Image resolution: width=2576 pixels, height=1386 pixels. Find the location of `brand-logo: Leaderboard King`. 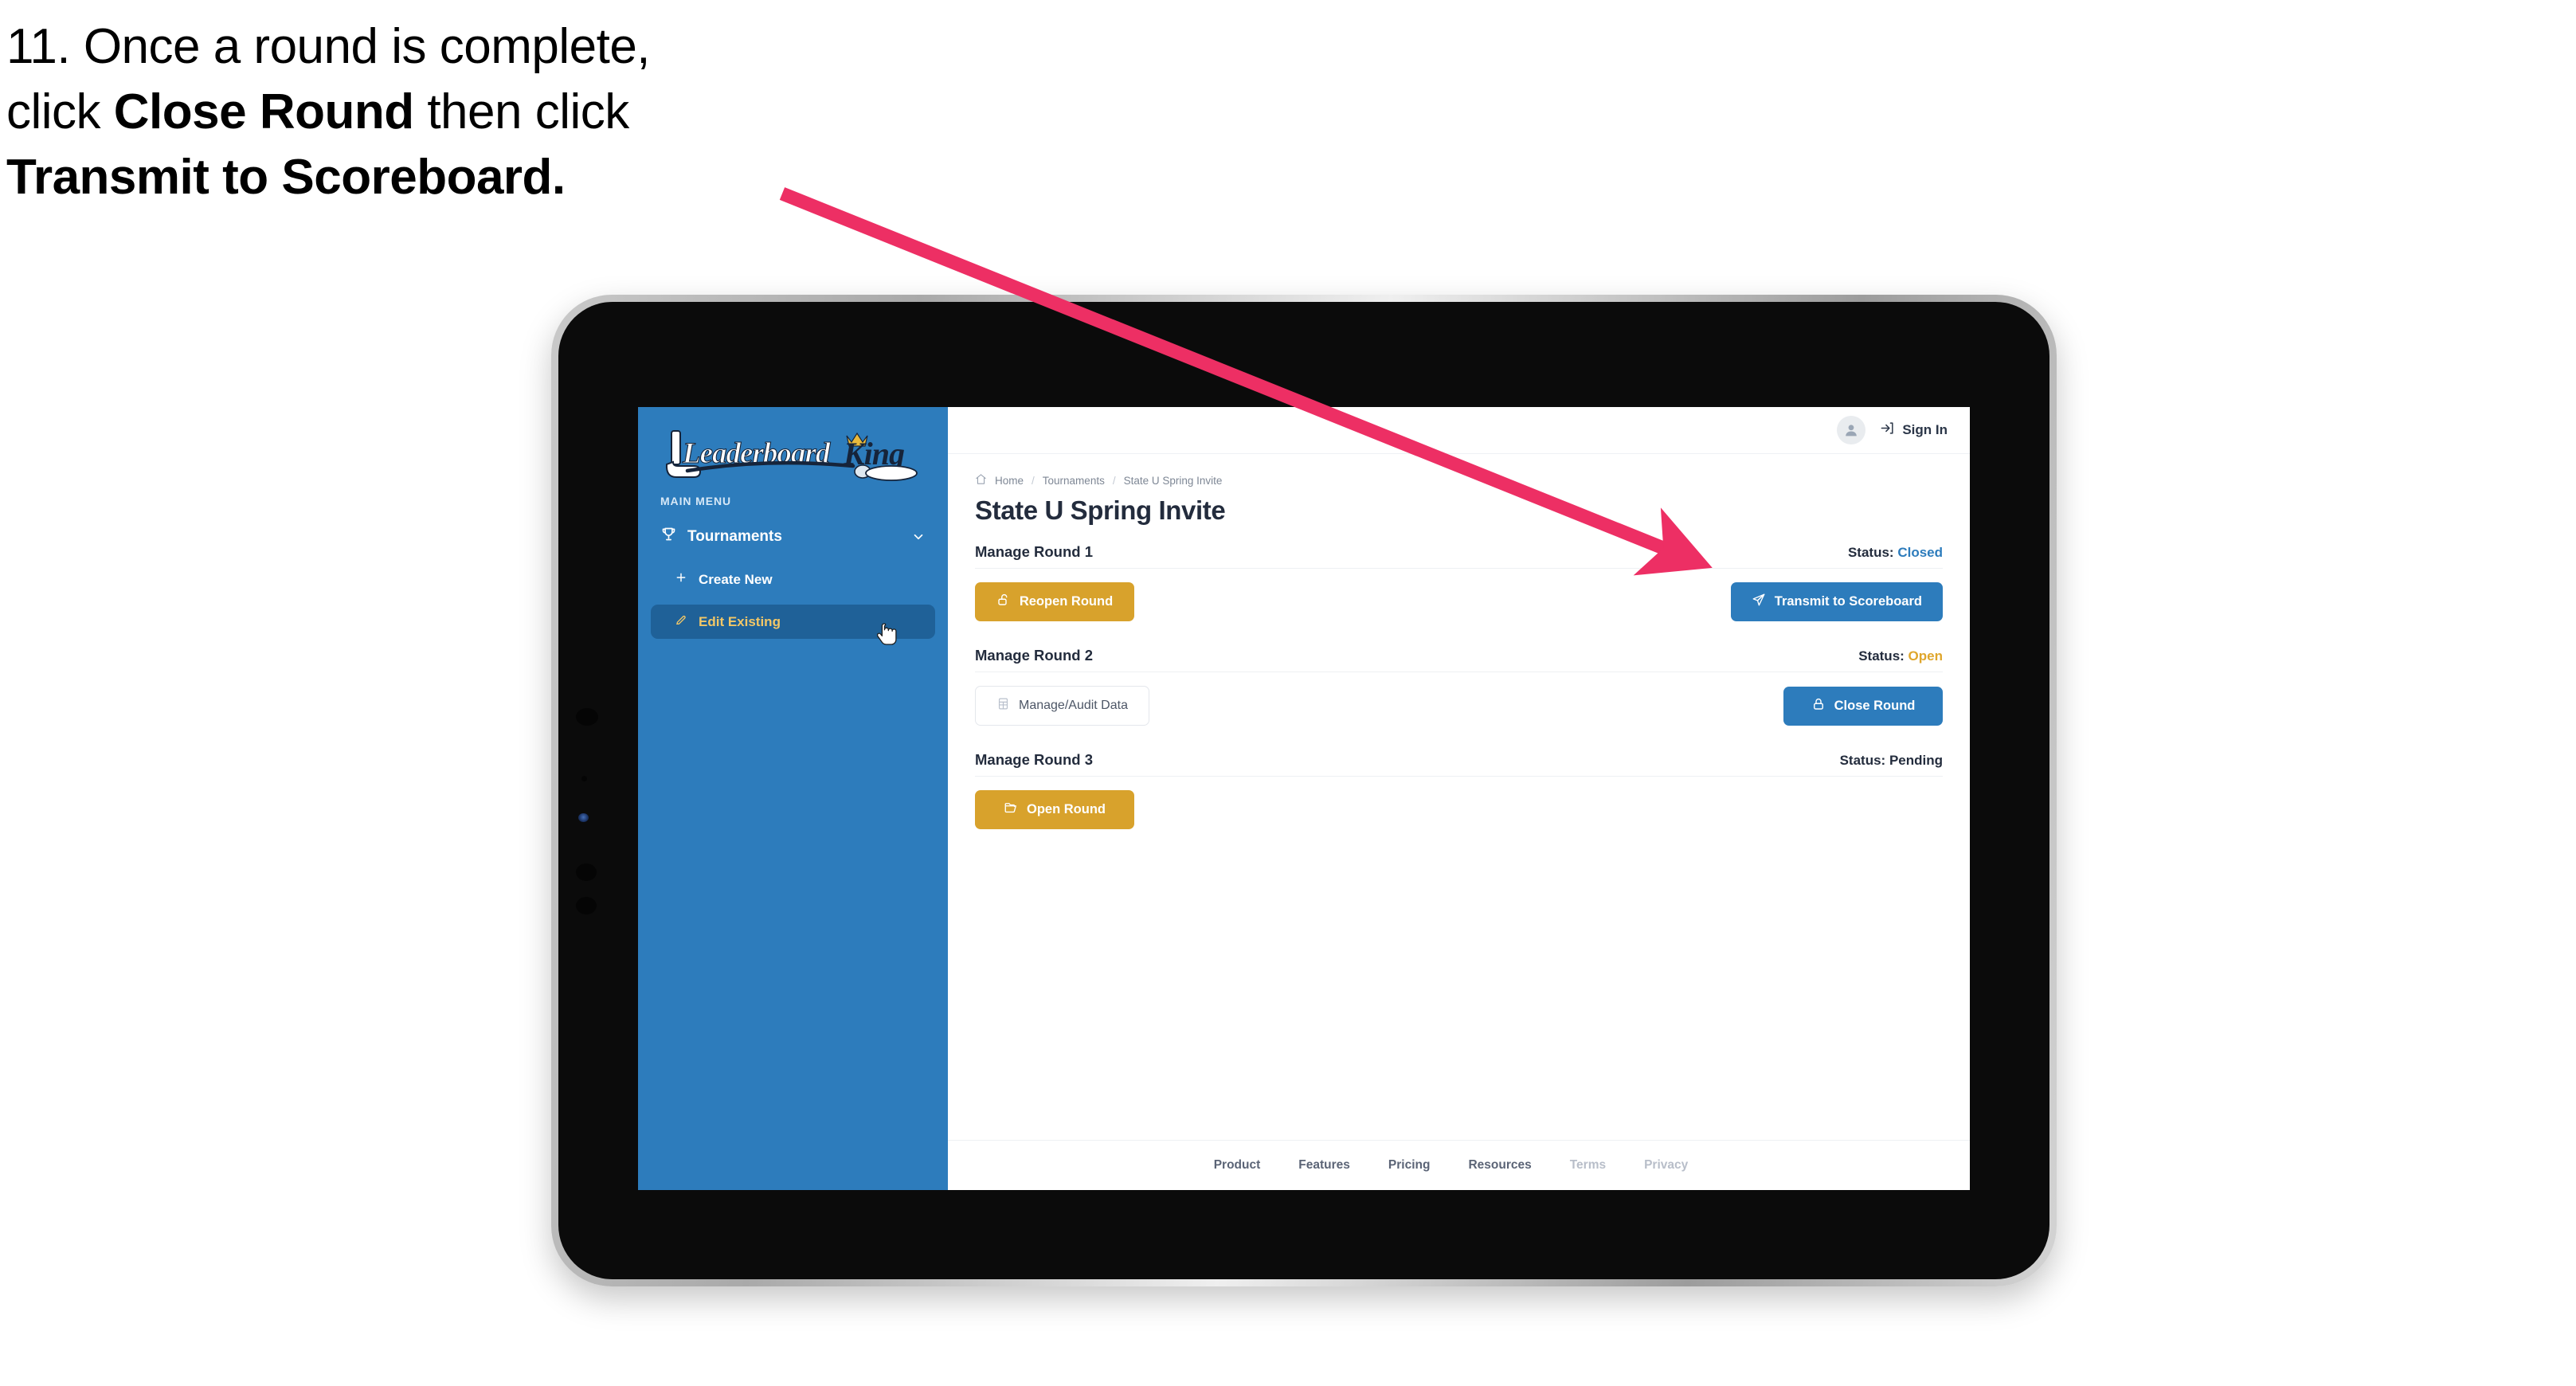

brand-logo: Leaderboard King is located at coordinates (793, 444).